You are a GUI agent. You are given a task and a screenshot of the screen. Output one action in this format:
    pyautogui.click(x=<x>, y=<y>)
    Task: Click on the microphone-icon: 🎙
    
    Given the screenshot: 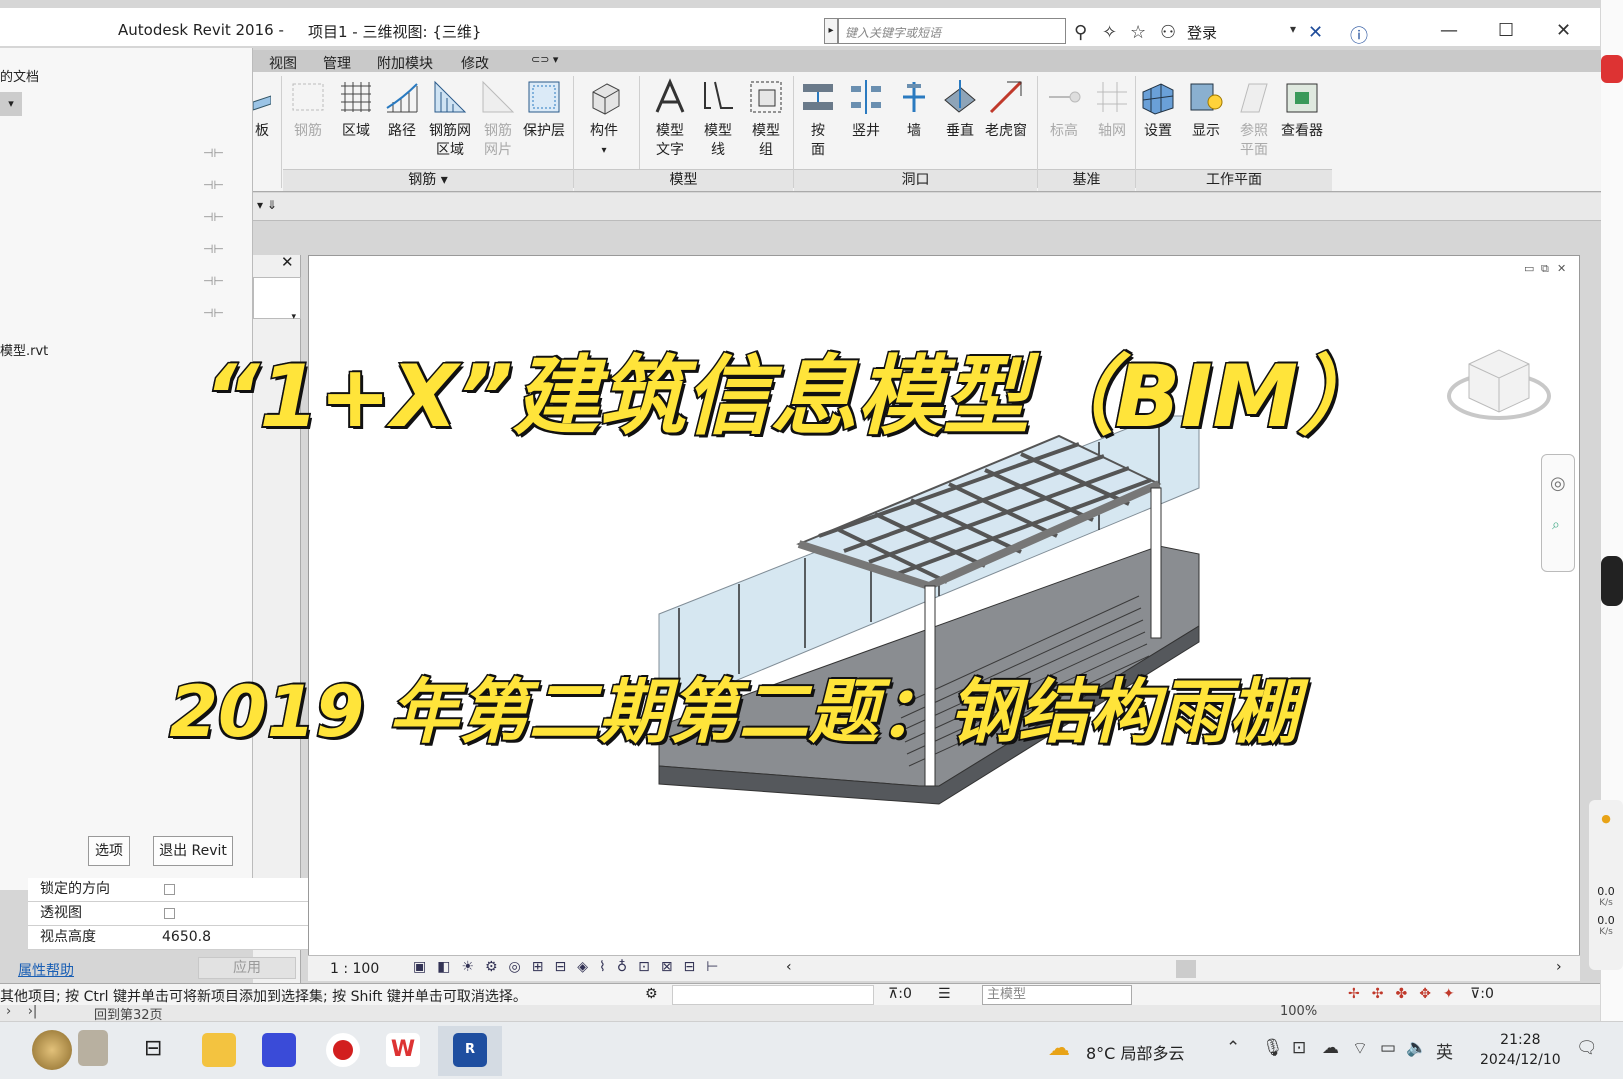 What is the action you would take?
    pyautogui.click(x=1273, y=1048)
    